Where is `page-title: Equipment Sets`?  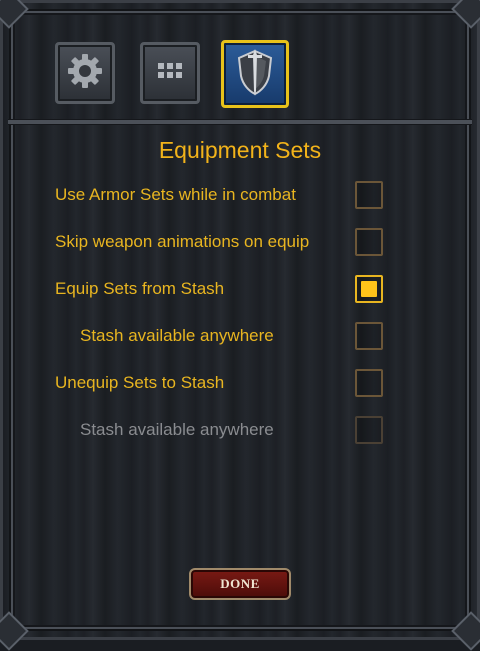
page-title: Equipment Sets is located at coordinates (240, 150).